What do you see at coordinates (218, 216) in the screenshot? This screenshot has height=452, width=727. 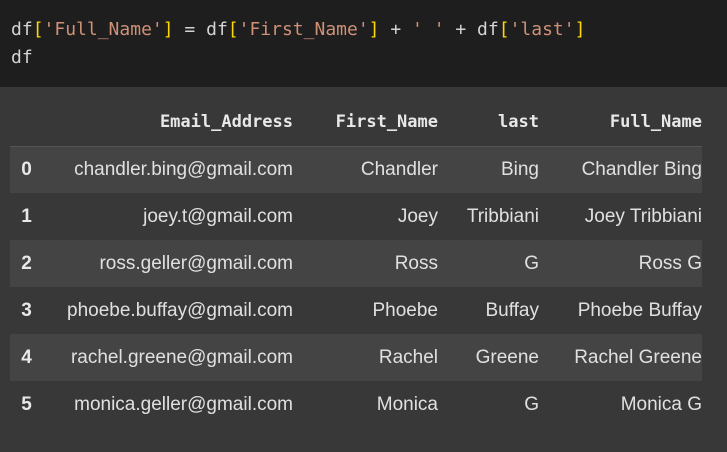 I see `email-cell: joey.t@gmail.com` at bounding box center [218, 216].